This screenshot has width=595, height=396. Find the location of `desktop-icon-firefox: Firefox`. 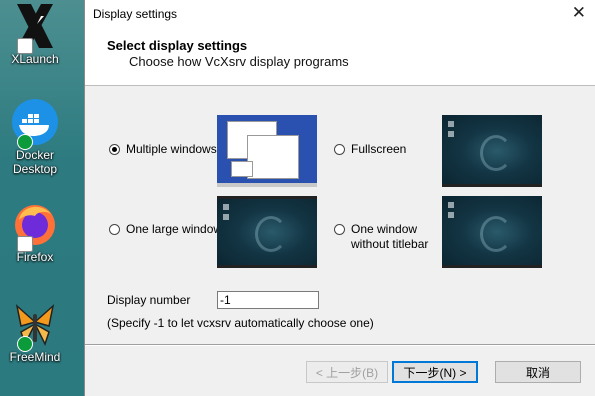

desktop-icon-firefox: Firefox is located at coordinates (35, 232).